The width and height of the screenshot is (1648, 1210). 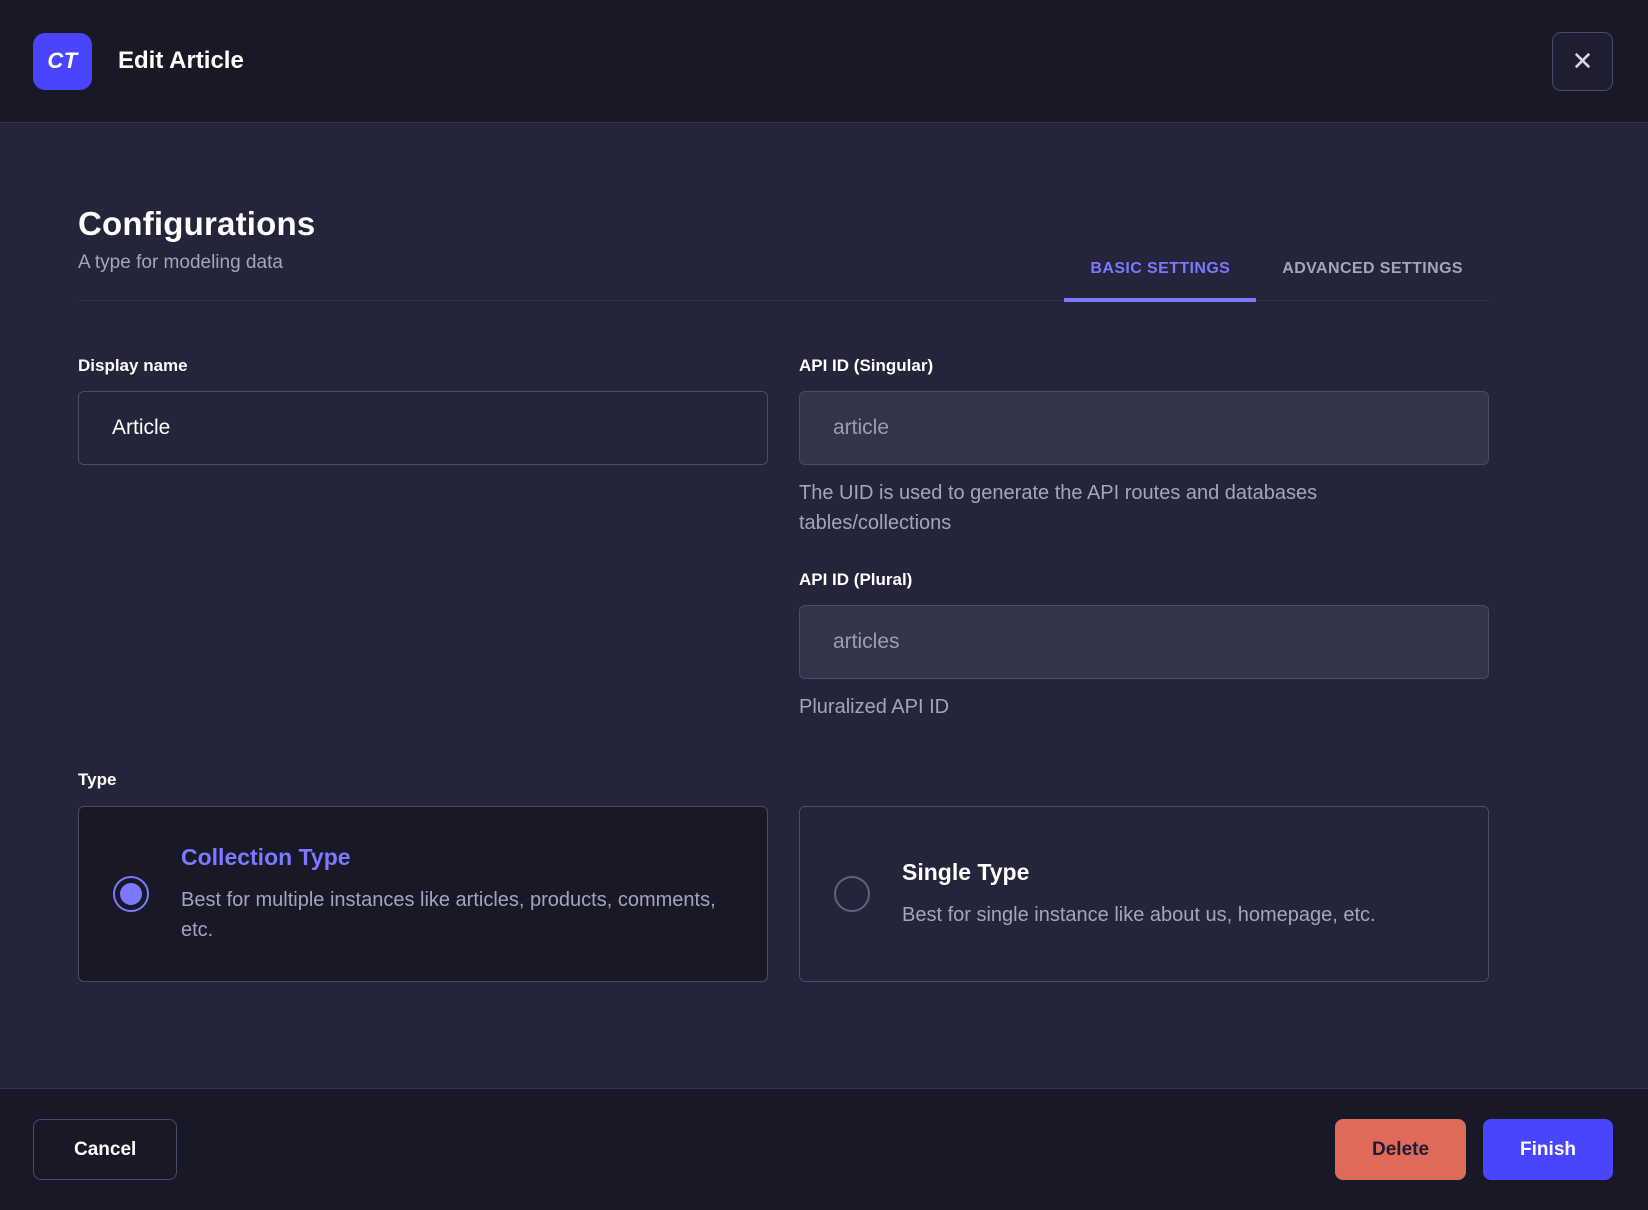 I want to click on collection-type-title: Collection Type, so click(x=266, y=856).